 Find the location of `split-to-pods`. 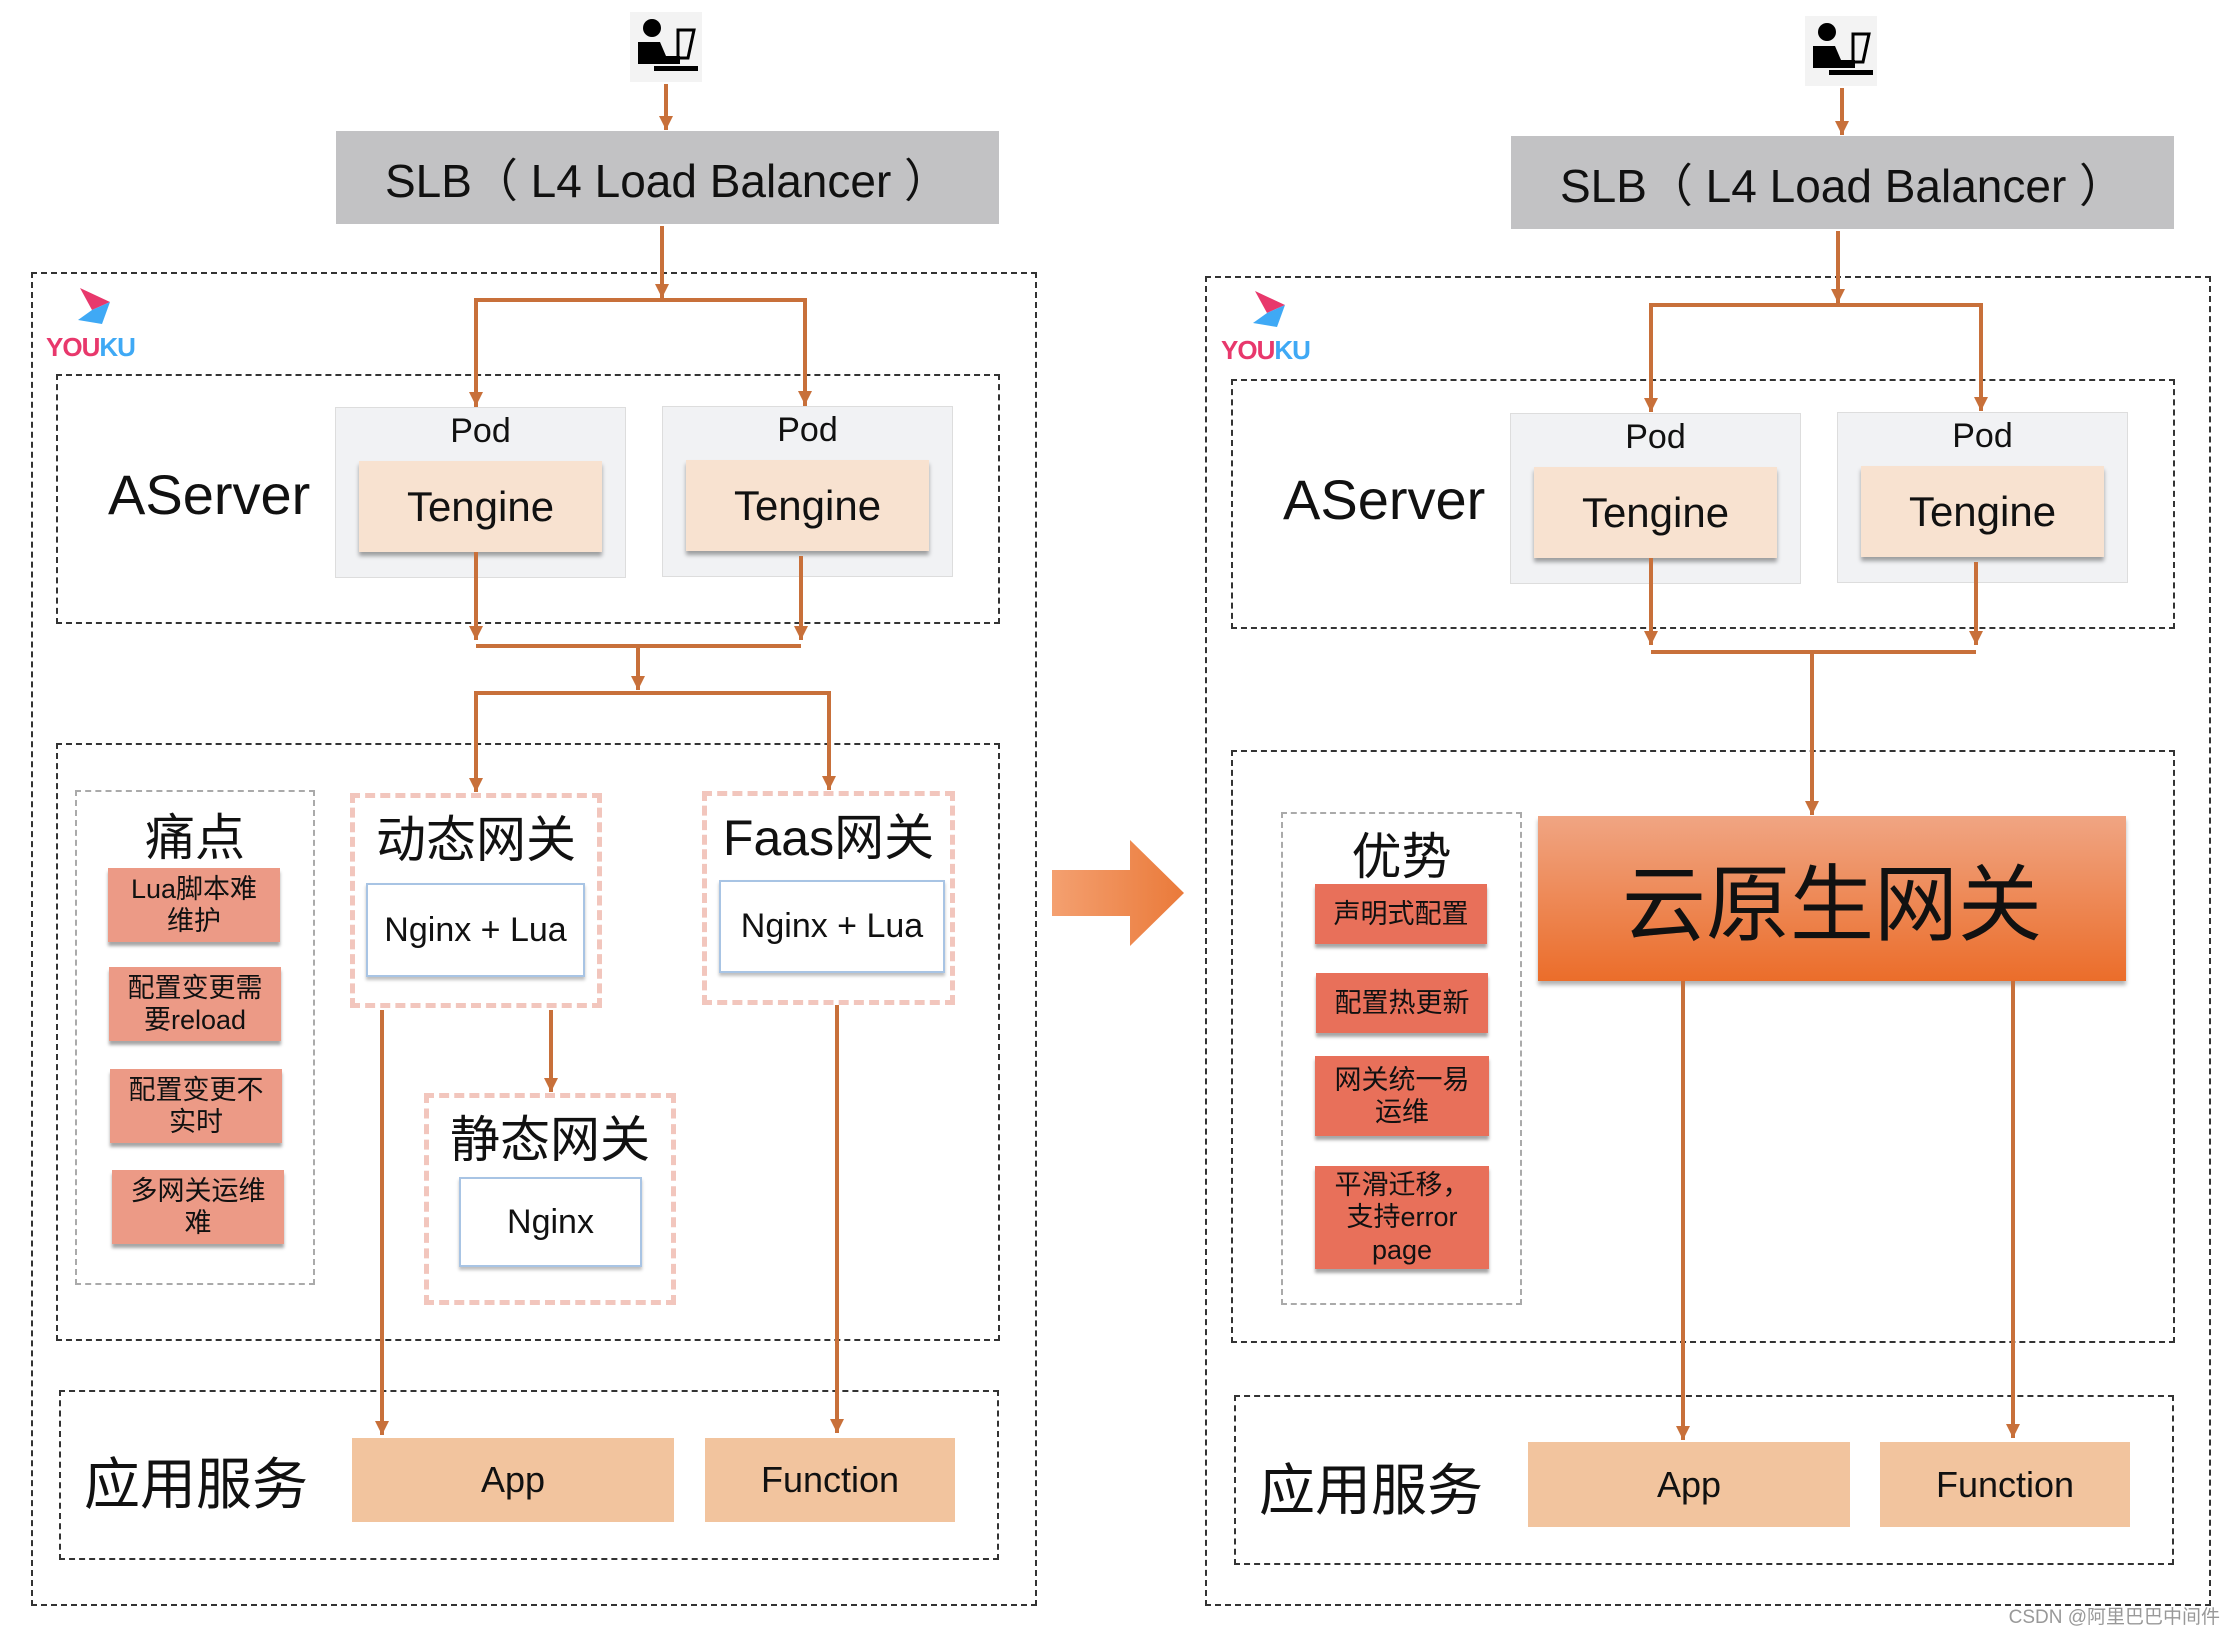

split-to-pods is located at coordinates (640, 352).